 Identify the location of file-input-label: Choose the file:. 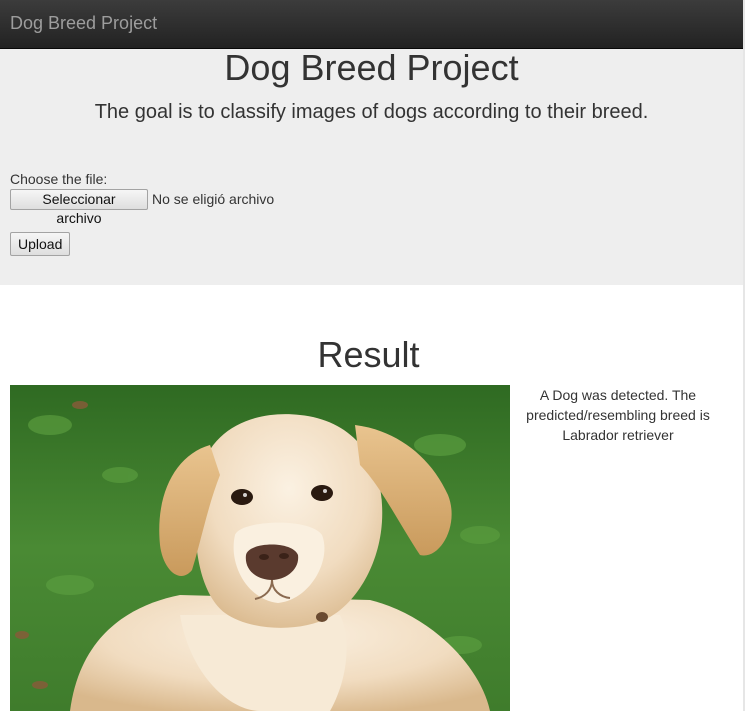
(59, 179).